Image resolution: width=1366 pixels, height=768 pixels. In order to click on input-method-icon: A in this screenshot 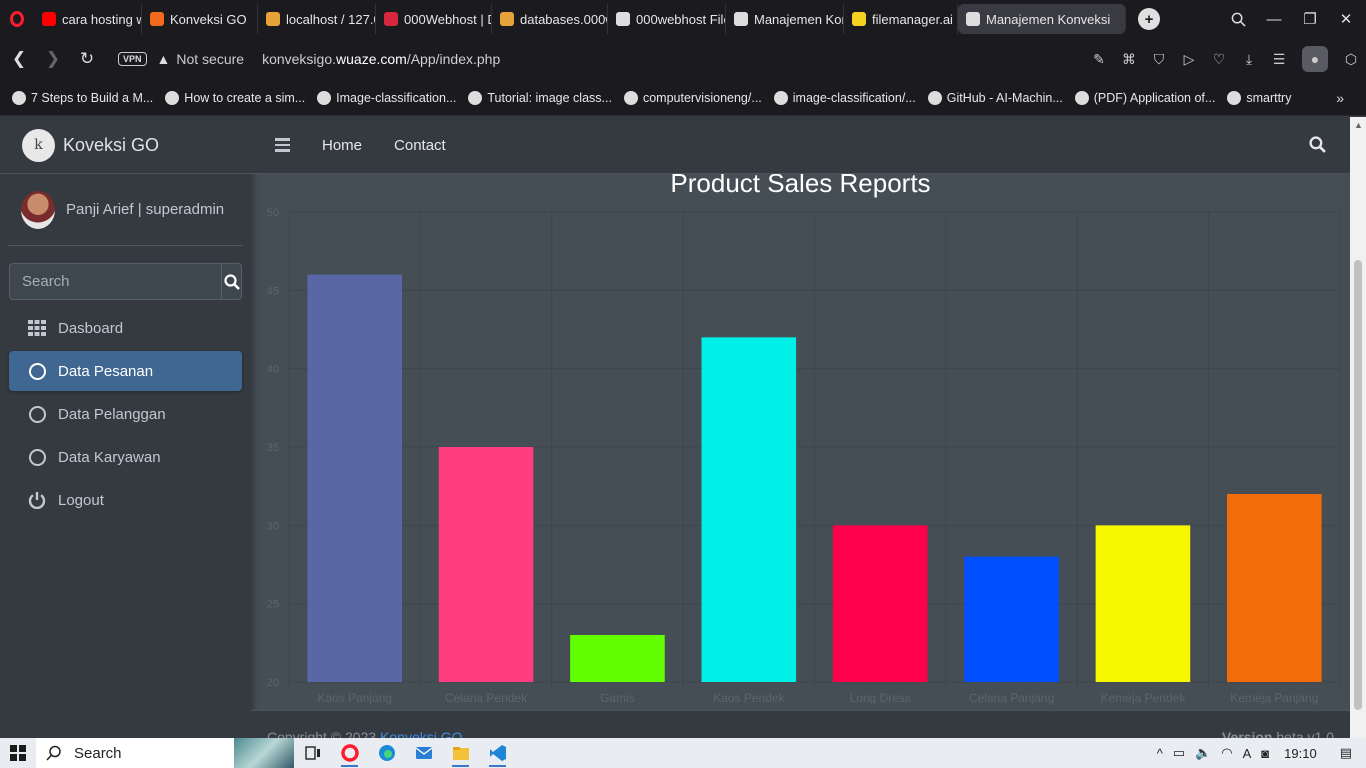, I will do `click(1247, 753)`.